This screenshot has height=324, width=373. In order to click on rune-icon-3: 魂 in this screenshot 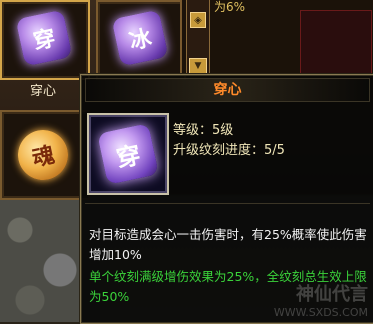, I will do `click(43, 155)`.